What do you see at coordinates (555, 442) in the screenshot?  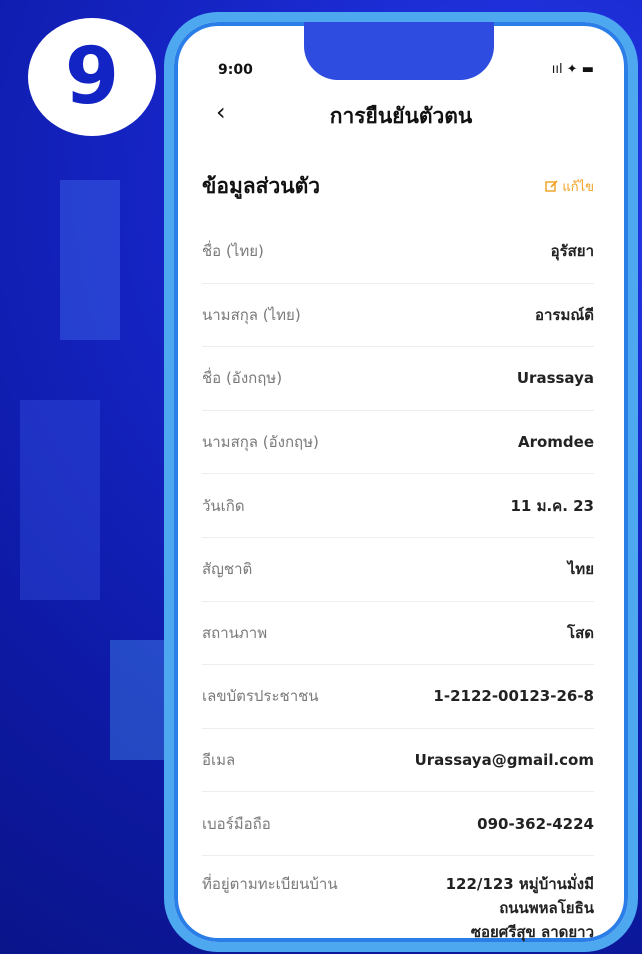 I see `field-value: Aromdee` at bounding box center [555, 442].